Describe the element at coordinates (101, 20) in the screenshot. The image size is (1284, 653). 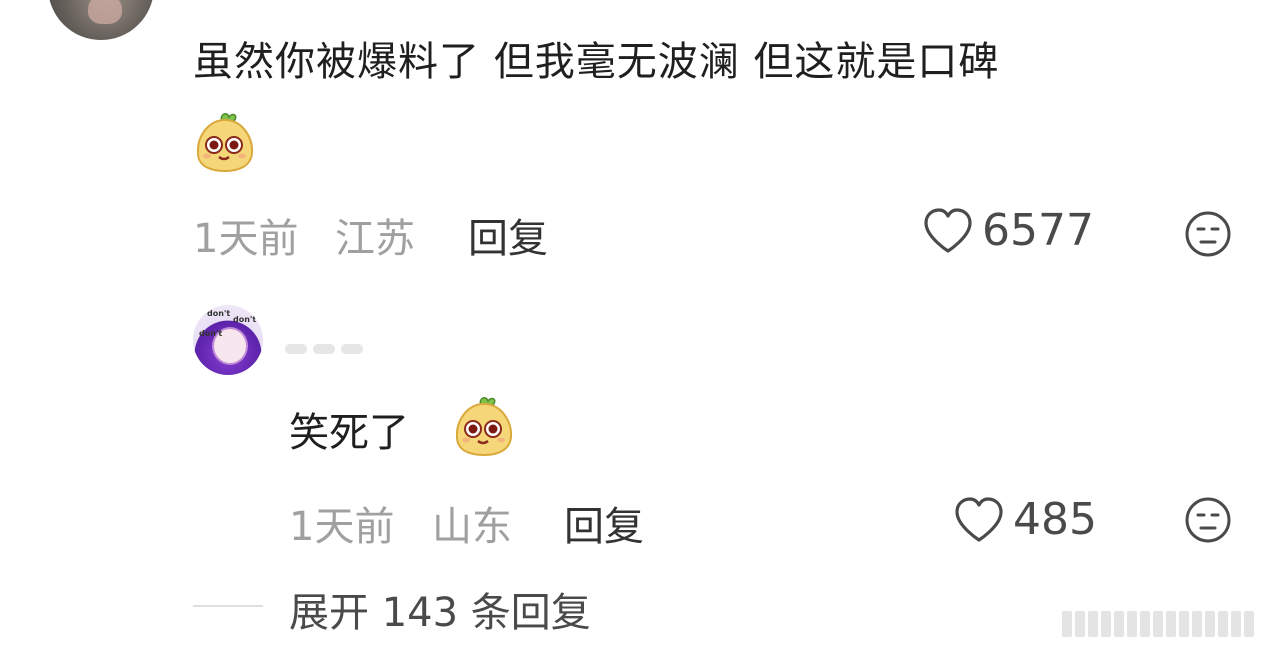
I see `commenter-avatar` at that location.